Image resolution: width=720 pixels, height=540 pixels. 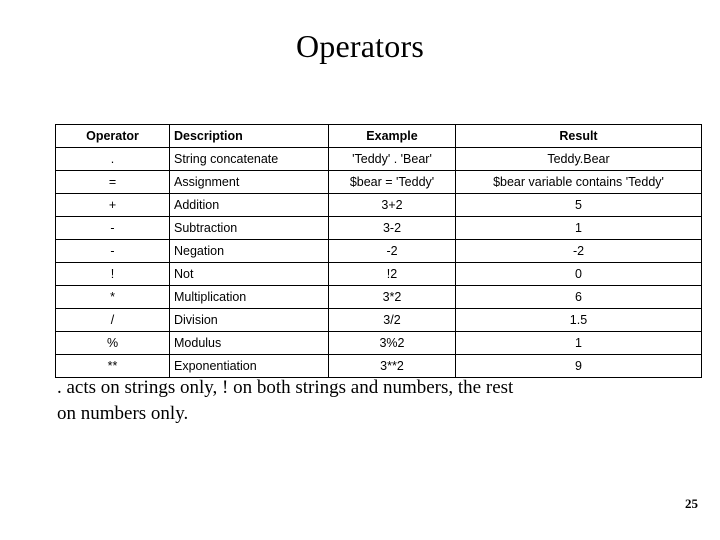 What do you see at coordinates (112, 159) in the screenshot?
I see `cell-operator: .` at bounding box center [112, 159].